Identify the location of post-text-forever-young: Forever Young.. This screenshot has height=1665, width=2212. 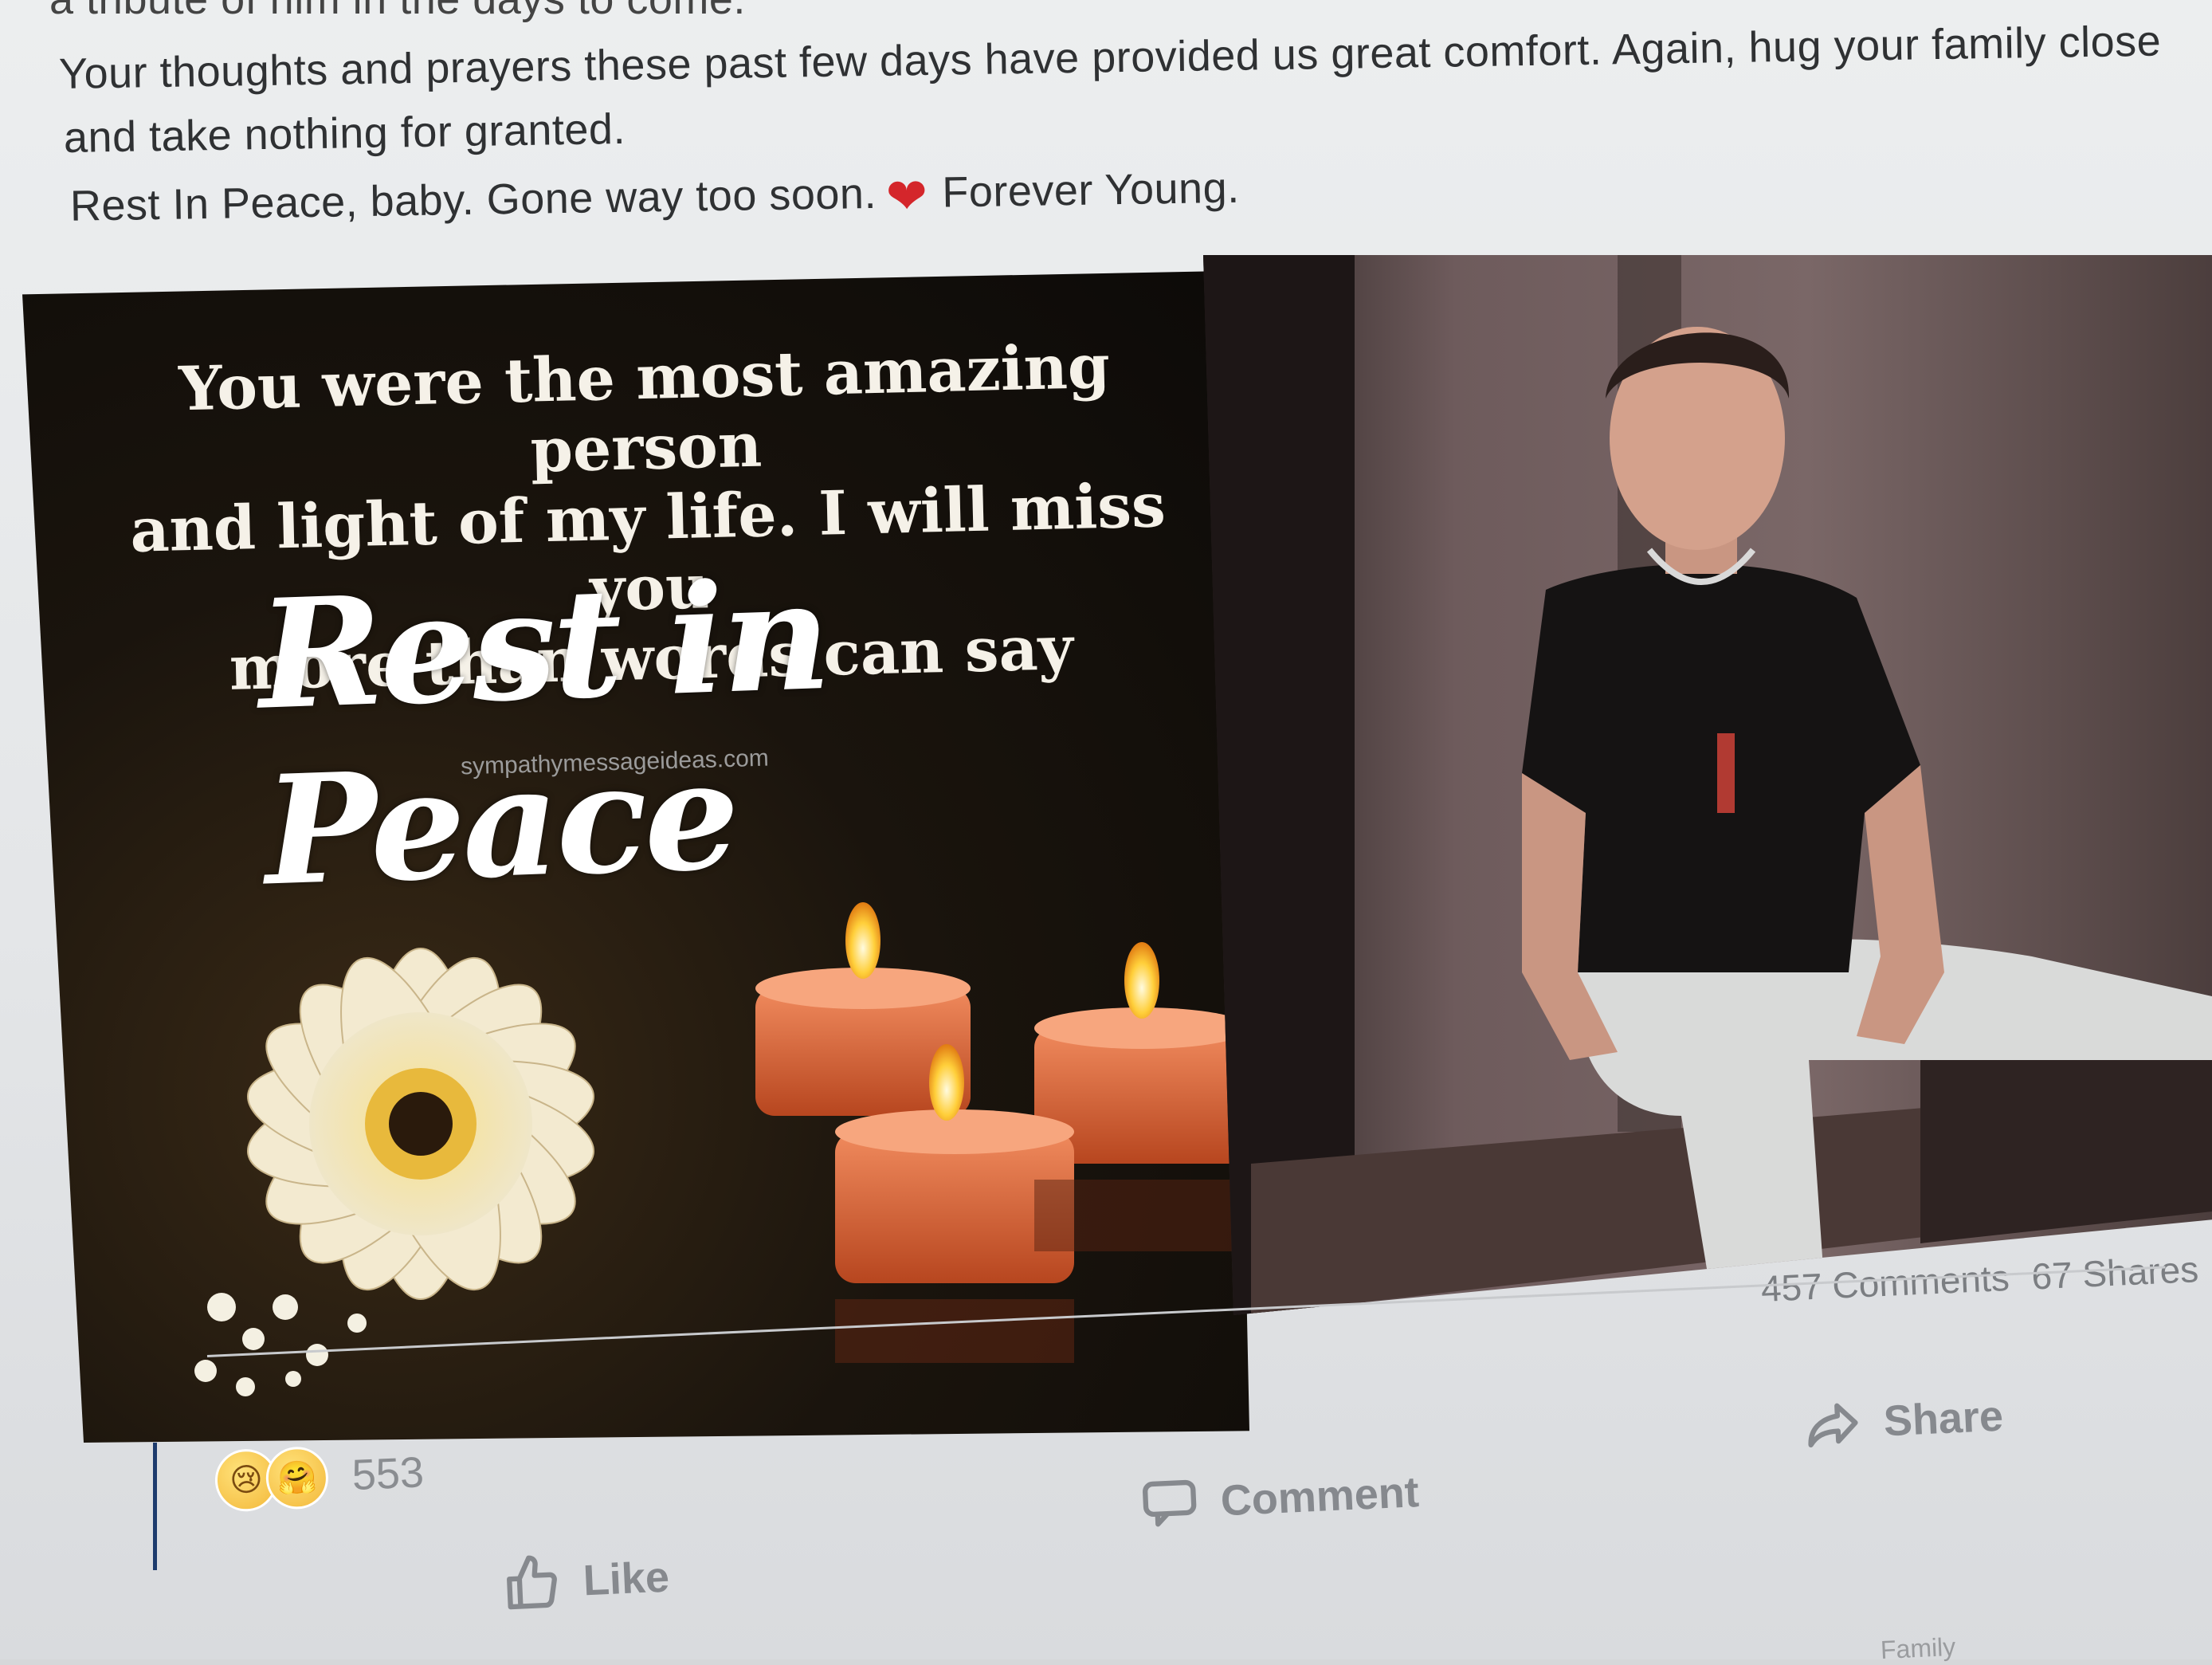
(1091, 190).